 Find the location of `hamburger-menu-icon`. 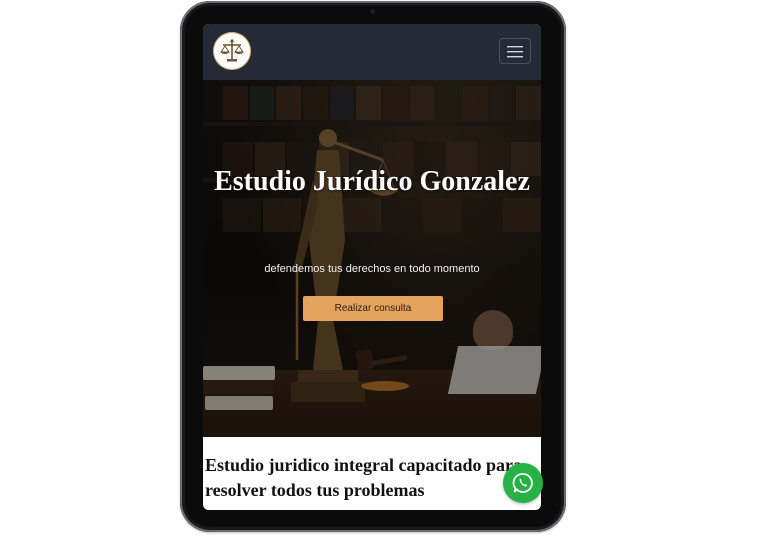

hamburger-menu-icon is located at coordinates (515, 52).